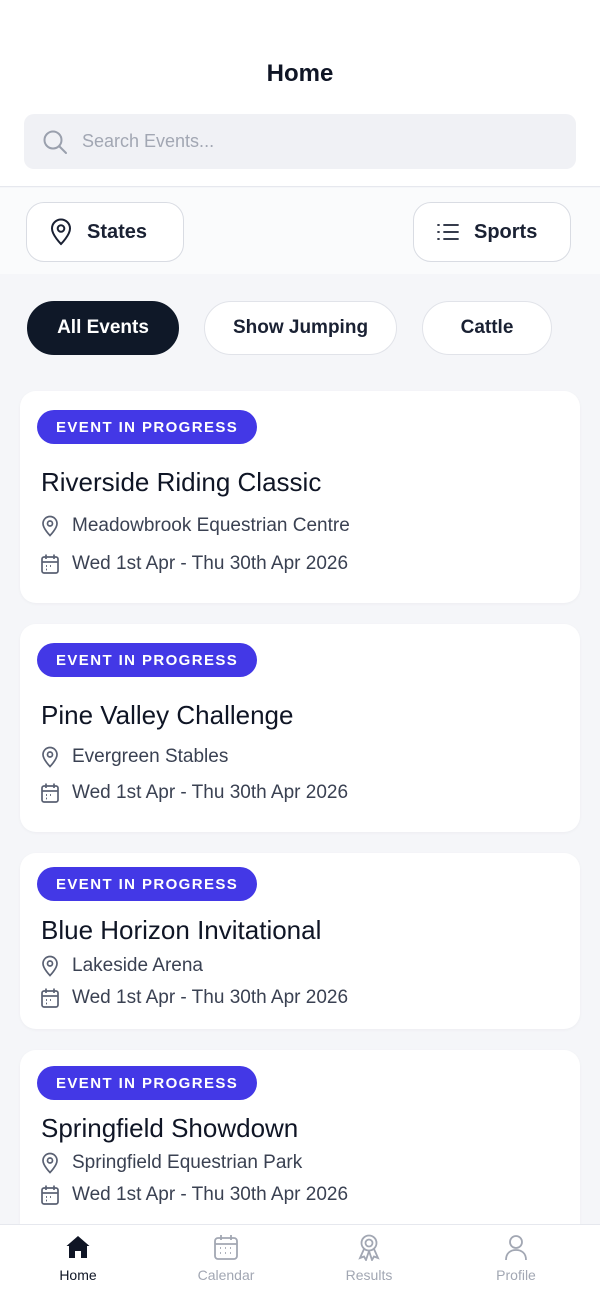 The image size is (600, 1299). Describe the element at coordinates (117, 231) in the screenshot. I see `states-filter-label: States` at that location.